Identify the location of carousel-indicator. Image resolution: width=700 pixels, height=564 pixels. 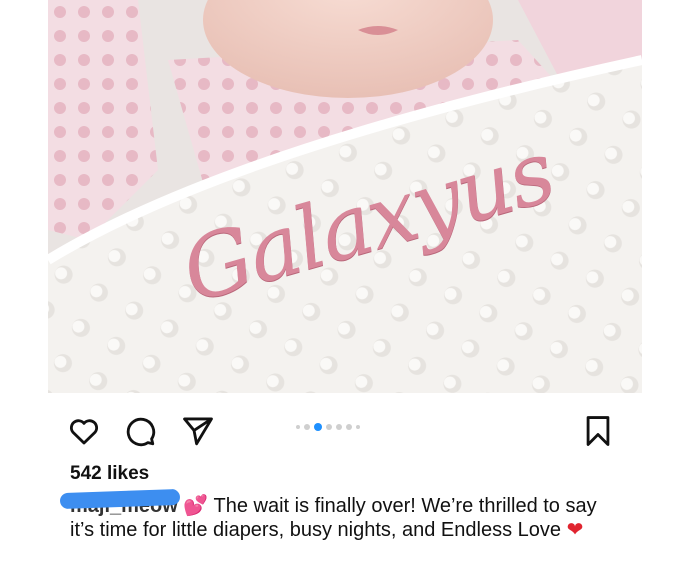
(328, 427).